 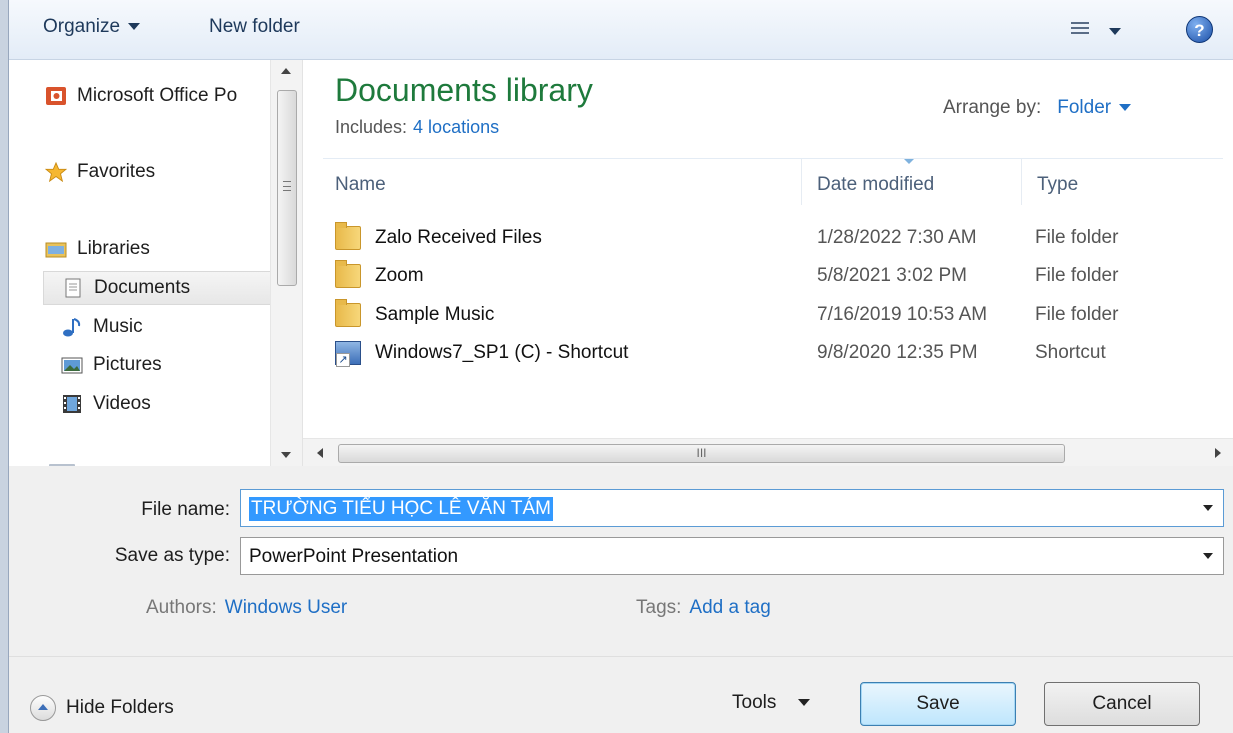 I want to click on toolbar: Organize New folder ?, so click(x=621, y=30).